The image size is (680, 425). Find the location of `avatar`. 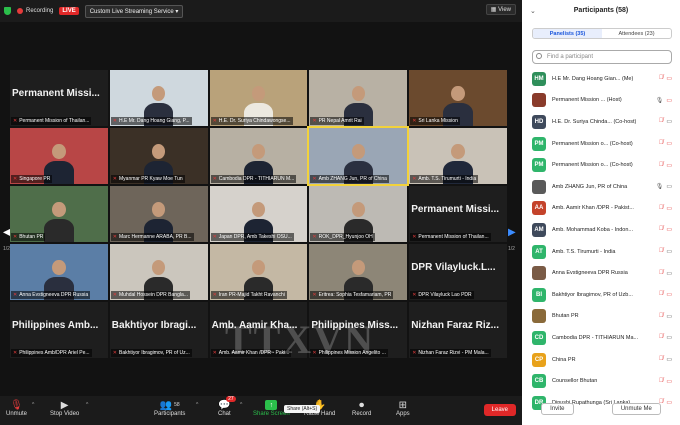

avatar is located at coordinates (539, 316).